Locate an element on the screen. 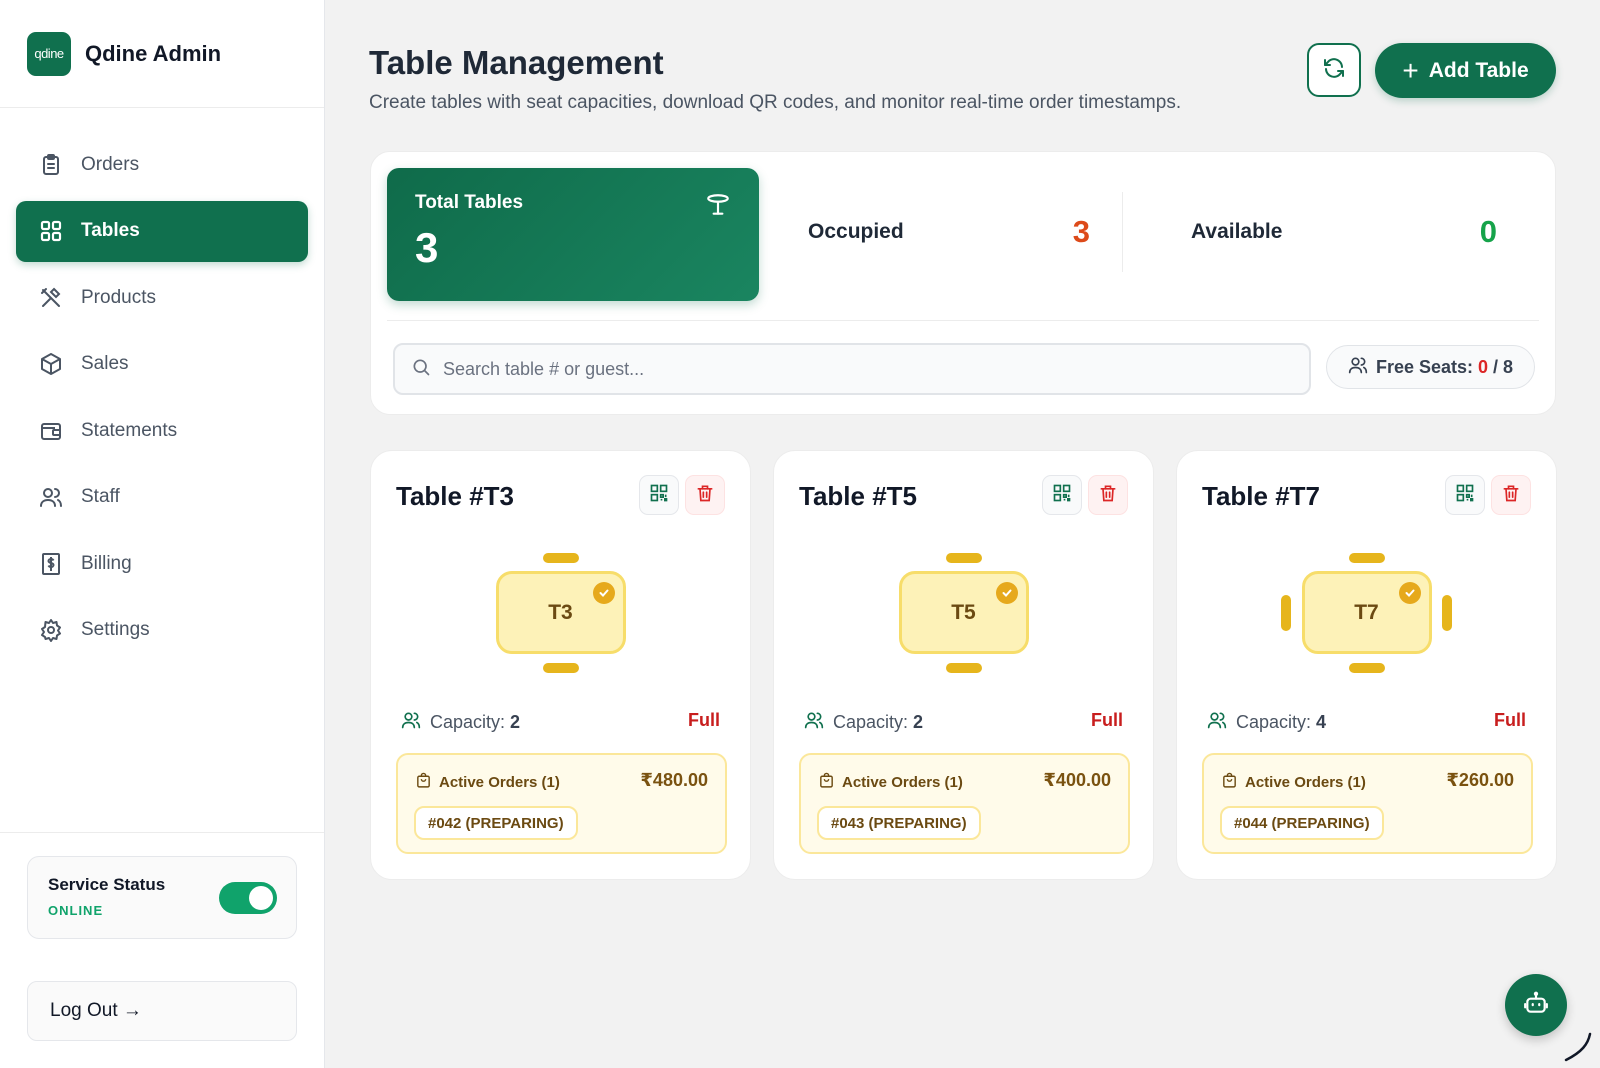  add-table-button: + Add Table is located at coordinates (1465, 70).